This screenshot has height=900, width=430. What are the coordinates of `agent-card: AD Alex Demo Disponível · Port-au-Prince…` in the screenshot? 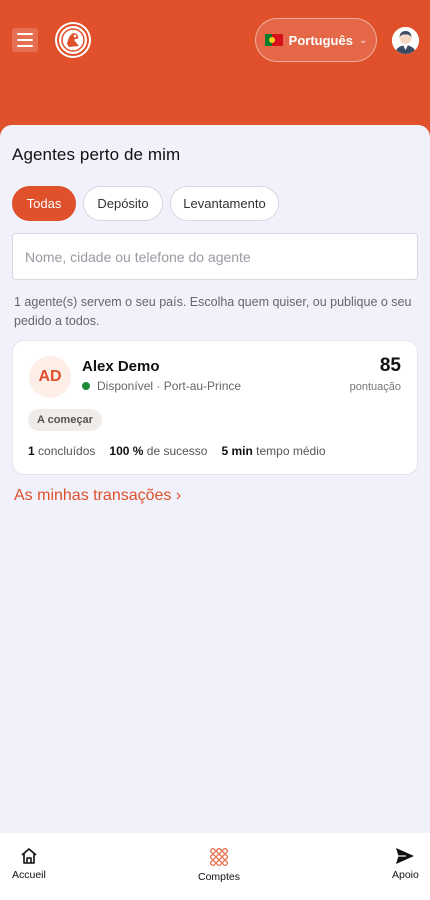 It's located at (215, 407).